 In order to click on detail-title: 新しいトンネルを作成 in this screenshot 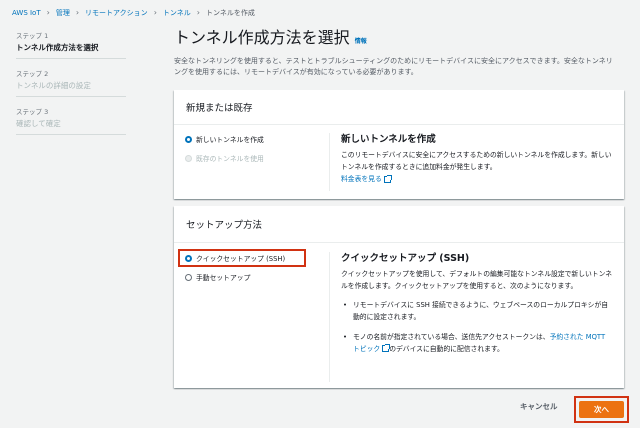, I will do `click(388, 139)`.